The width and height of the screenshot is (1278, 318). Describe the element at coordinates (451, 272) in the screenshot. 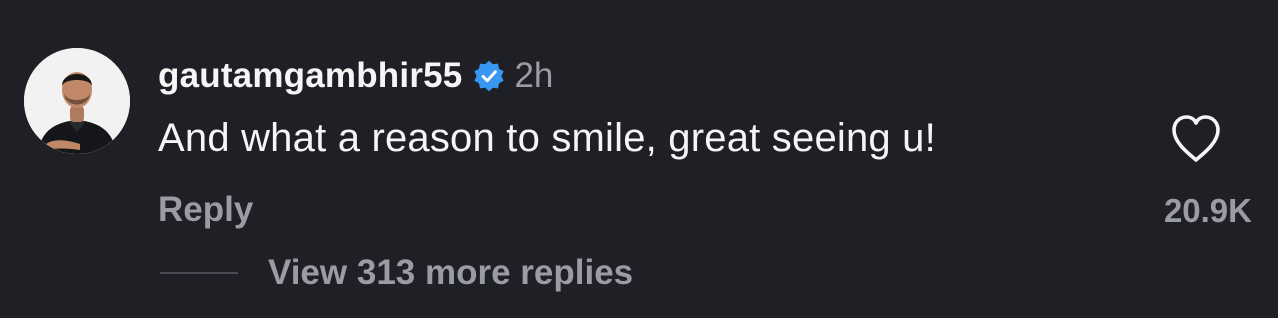

I see `view-replies-label: View 313 more replies` at that location.